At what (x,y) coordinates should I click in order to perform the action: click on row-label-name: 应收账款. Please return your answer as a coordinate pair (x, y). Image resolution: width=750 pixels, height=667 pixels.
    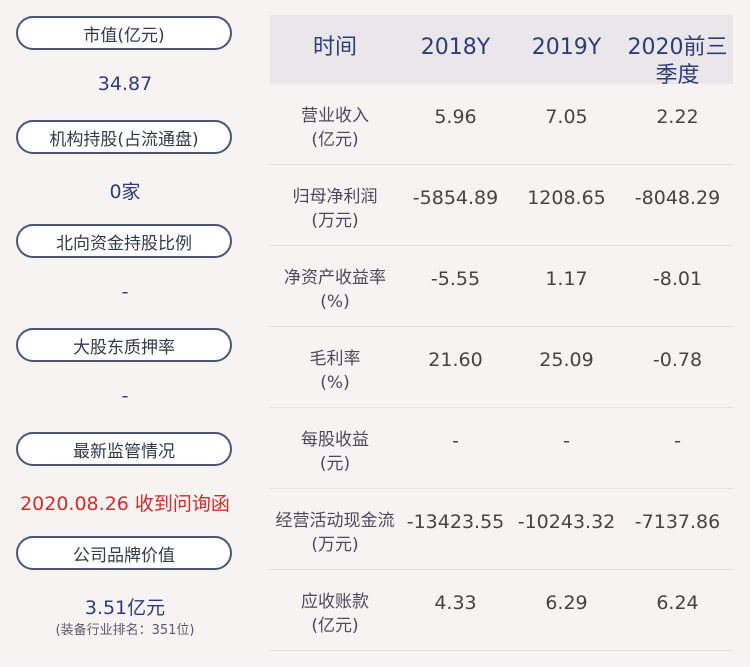
    Looking at the image, I should click on (335, 602).